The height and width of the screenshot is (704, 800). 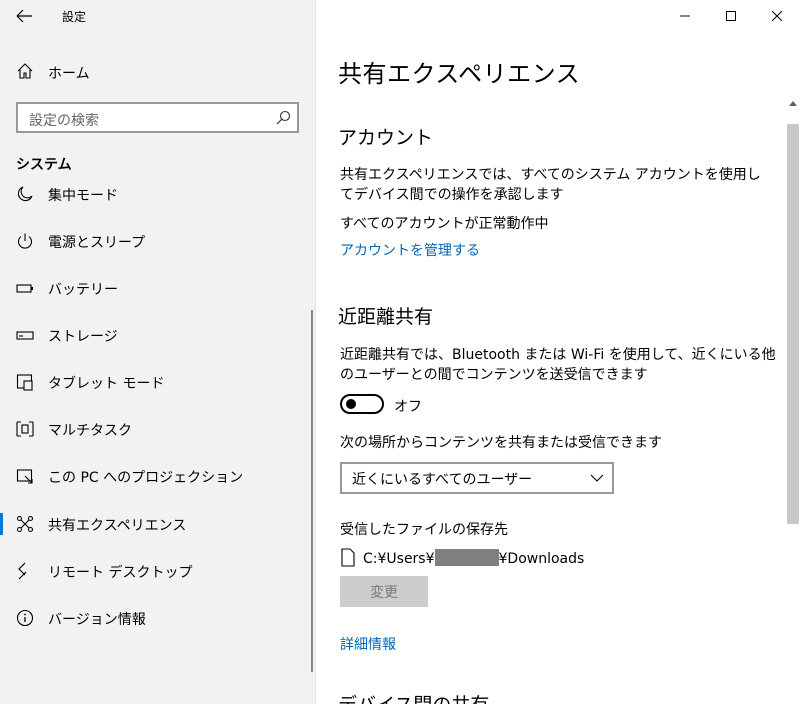 I want to click on back-arrow-icon, so click(x=24, y=16).